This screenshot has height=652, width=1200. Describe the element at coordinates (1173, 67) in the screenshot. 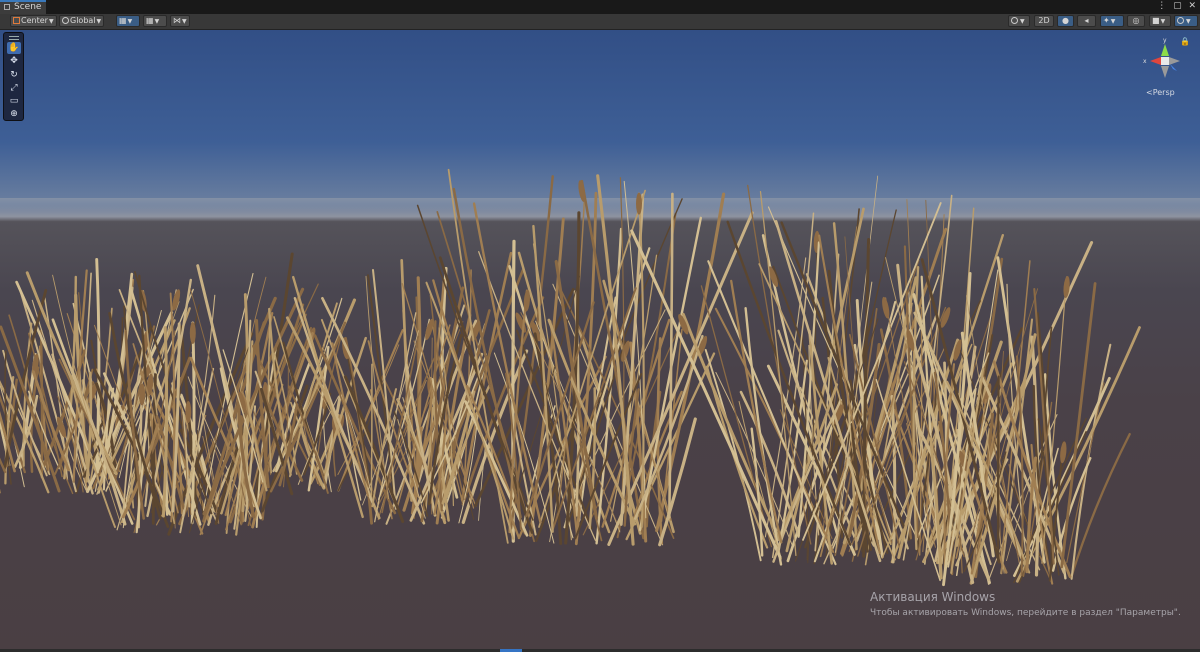

I see `z-axis-cone` at that location.